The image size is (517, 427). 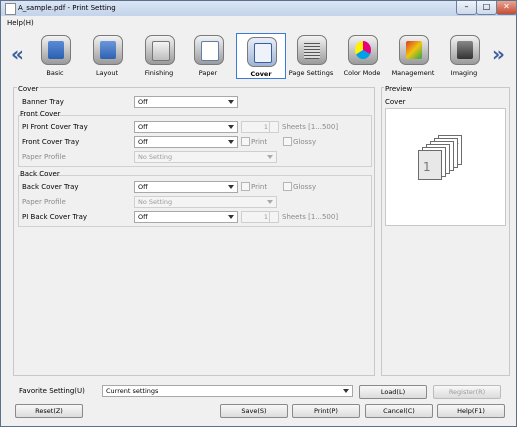 What do you see at coordinates (245, 141) in the screenshot?
I see `front-print-checkbox` at bounding box center [245, 141].